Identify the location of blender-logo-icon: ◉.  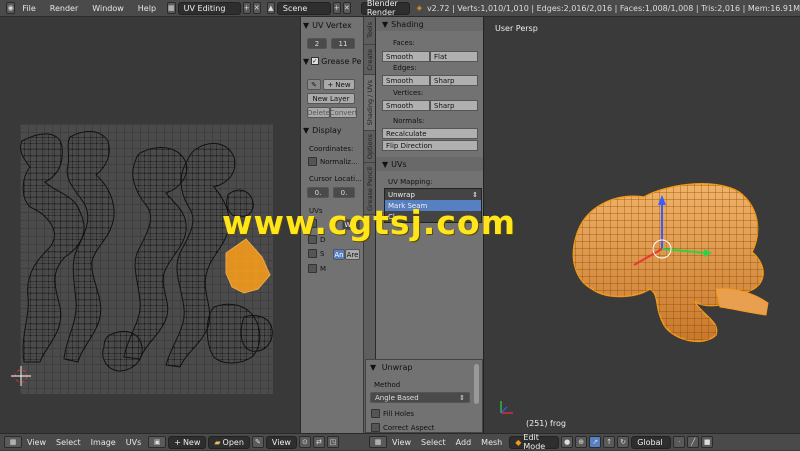
(11, 8).